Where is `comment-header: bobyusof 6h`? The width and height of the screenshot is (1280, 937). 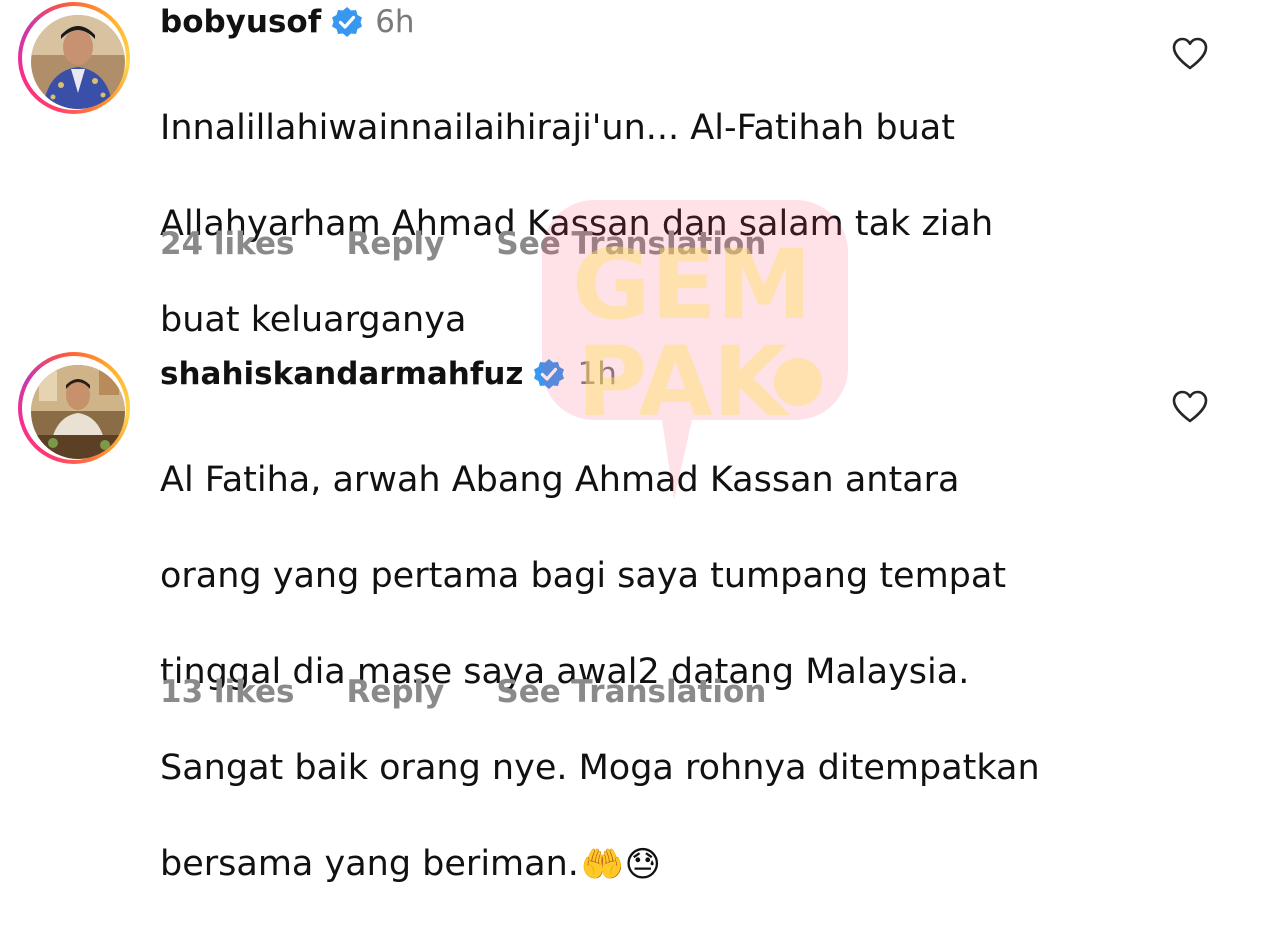
comment-header: bobyusof 6h is located at coordinates (287, 22).